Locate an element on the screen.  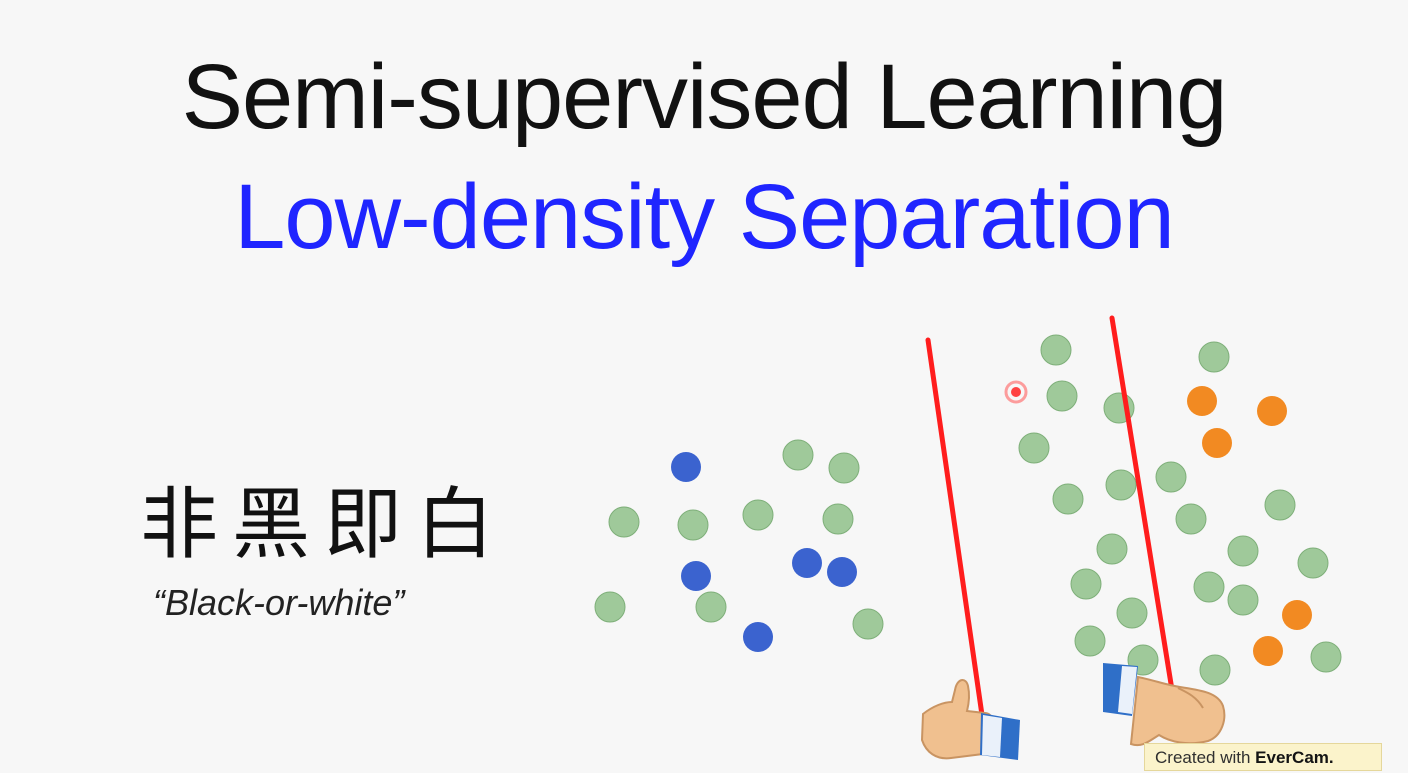
thumbs-up-icon is located at coordinates (970, 719).